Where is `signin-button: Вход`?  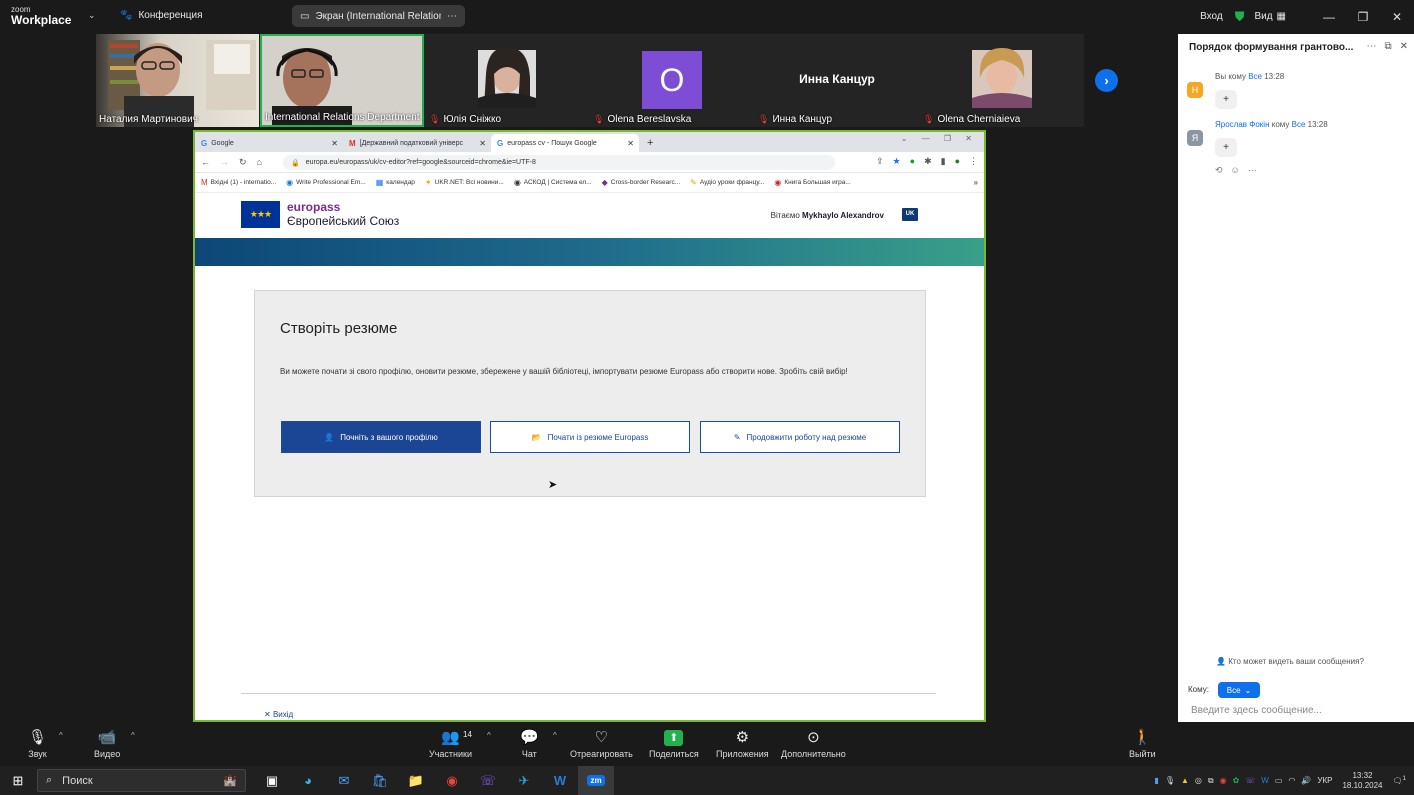 signin-button: Вход is located at coordinates (1211, 16).